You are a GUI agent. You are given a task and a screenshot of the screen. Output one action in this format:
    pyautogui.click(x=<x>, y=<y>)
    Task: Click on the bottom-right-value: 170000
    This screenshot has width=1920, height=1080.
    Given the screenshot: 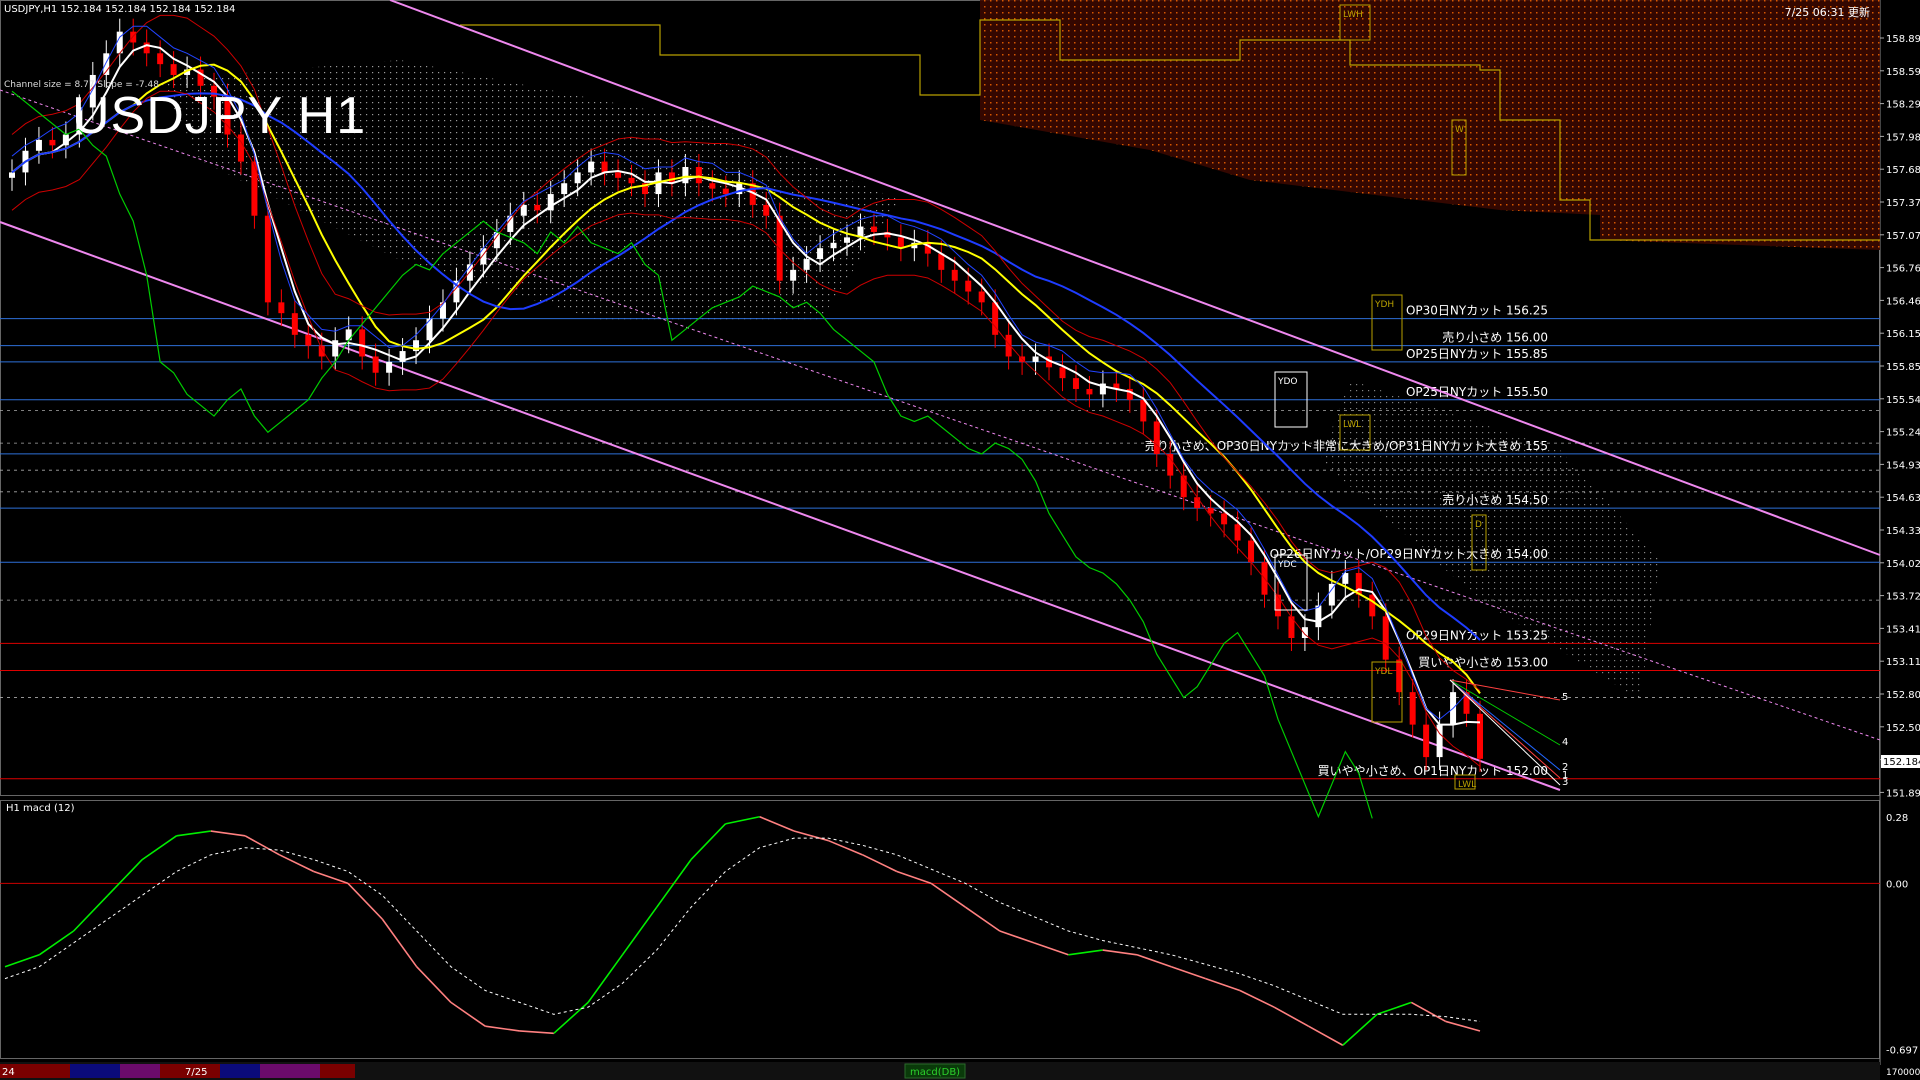 What is the action you would take?
    pyautogui.click(x=1903, y=1073)
    